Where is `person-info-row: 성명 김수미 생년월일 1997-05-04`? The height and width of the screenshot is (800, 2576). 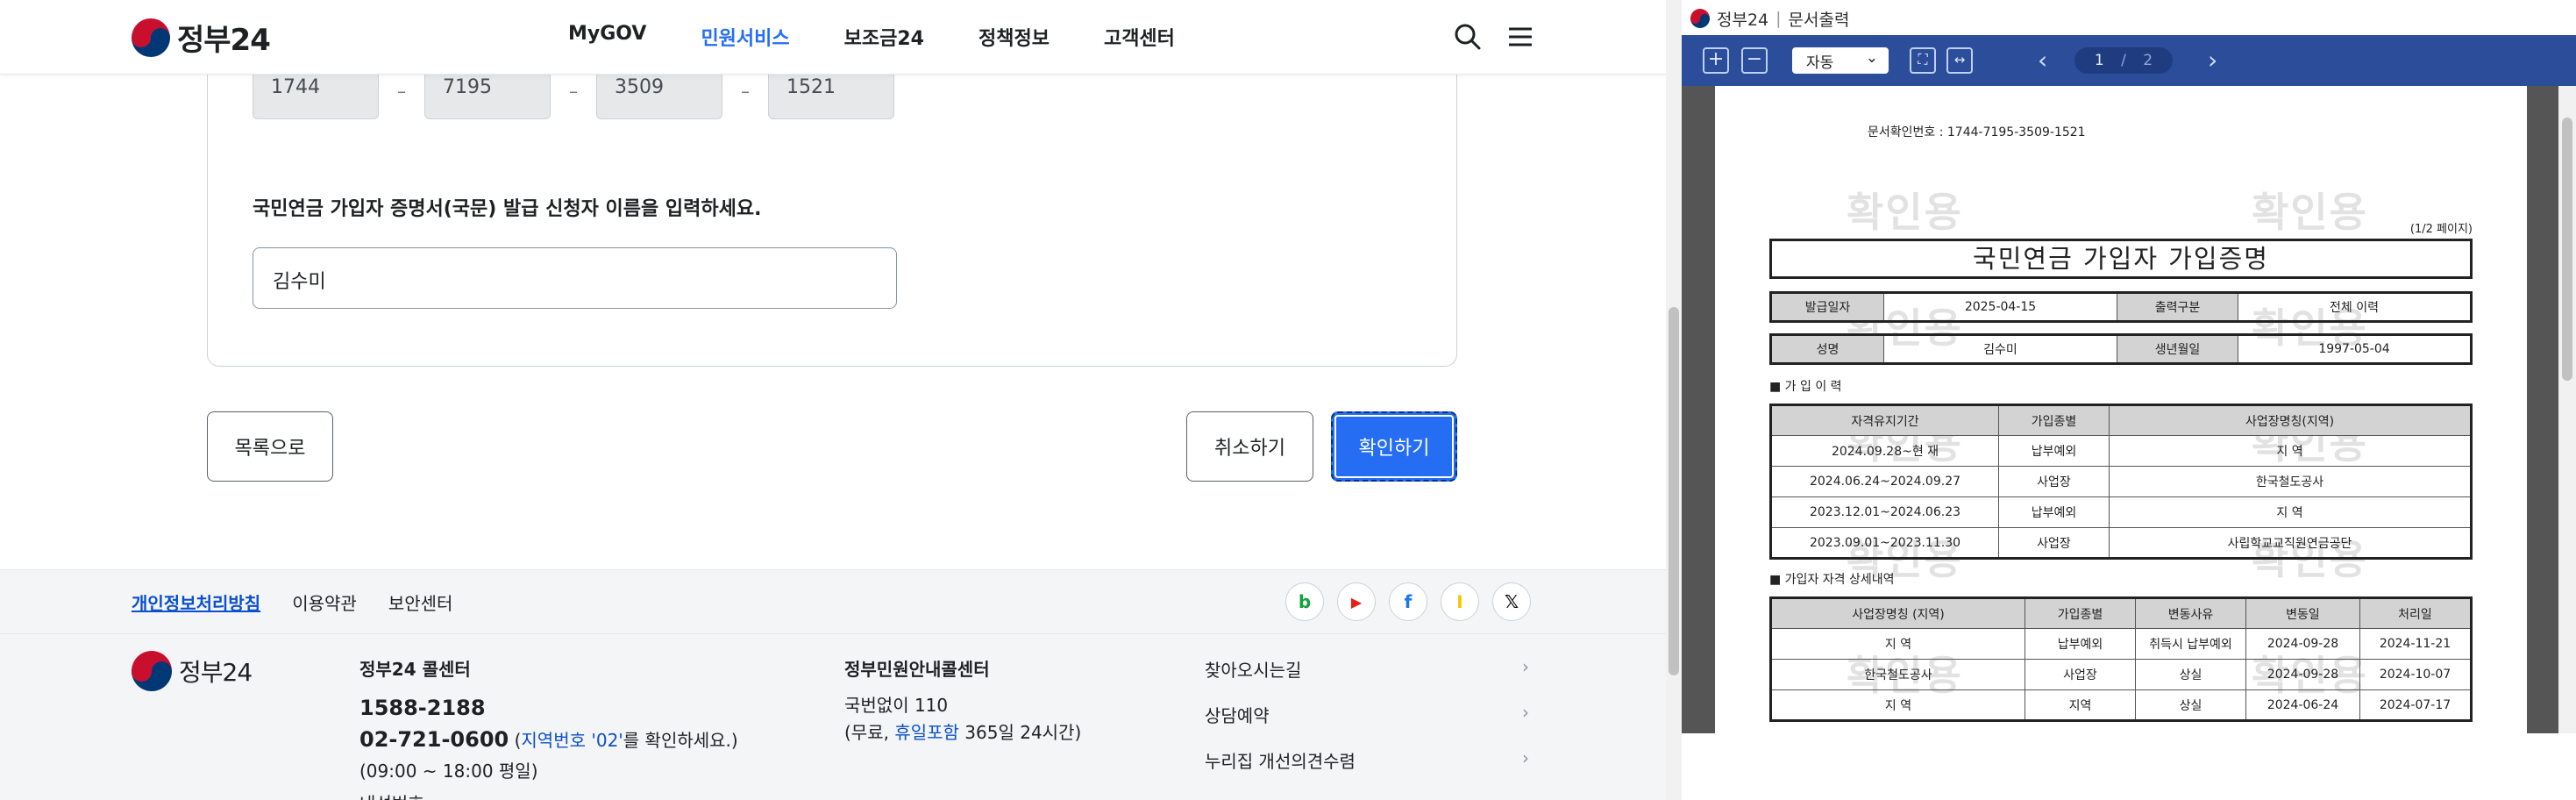 person-info-row: 성명 김수미 생년월일 1997-05-04 is located at coordinates (2121, 349).